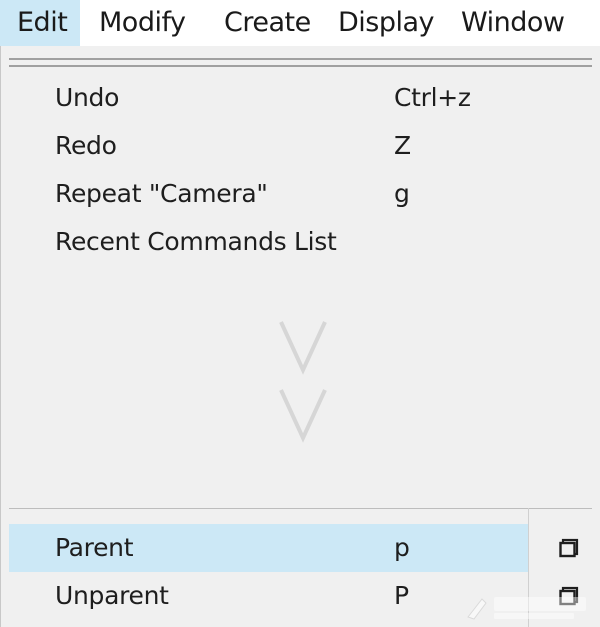 The width and height of the screenshot is (600, 627). I want to click on tear-off-bar, so click(300, 62).